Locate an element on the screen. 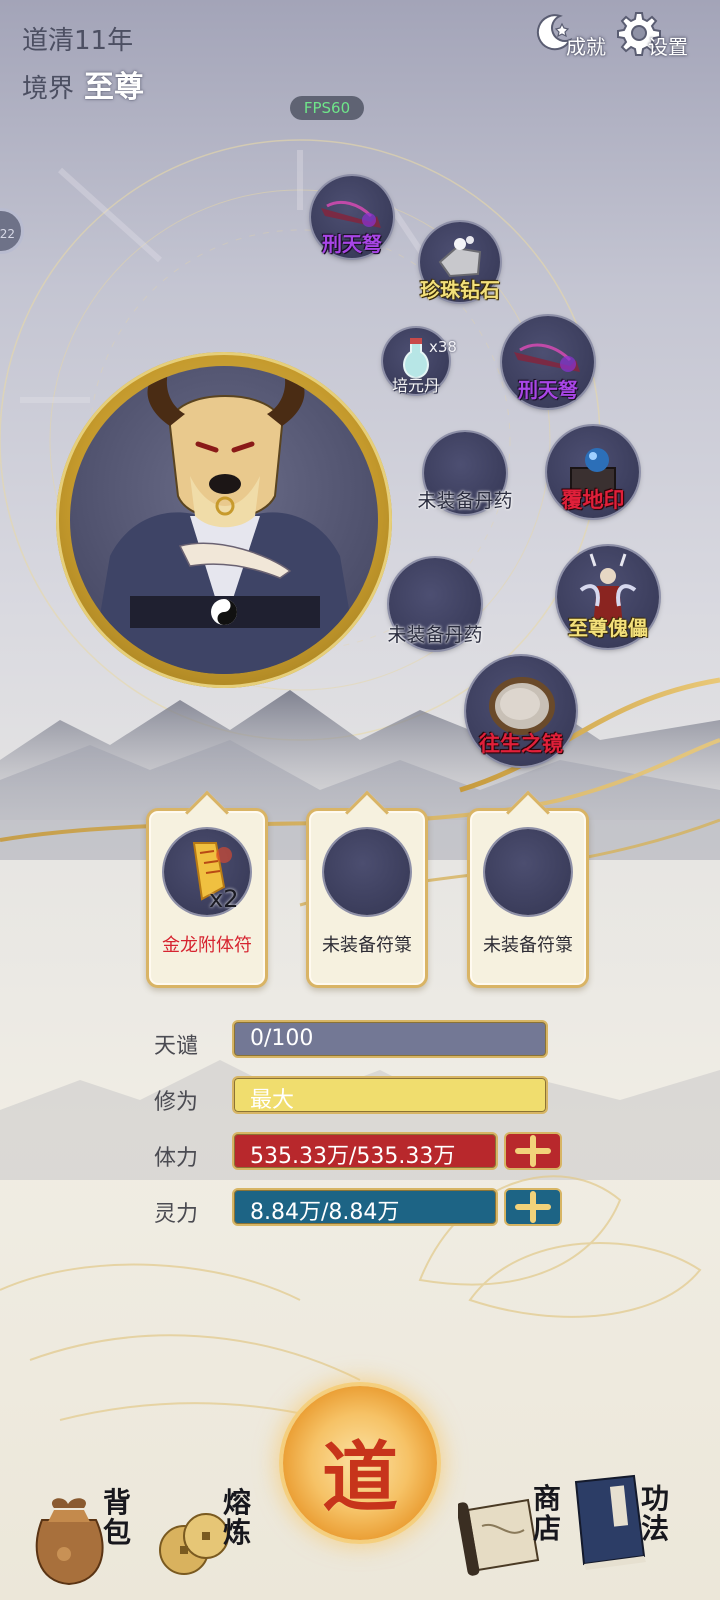  stat-label-xiuwei: 修为 is located at coordinates (176, 1102).